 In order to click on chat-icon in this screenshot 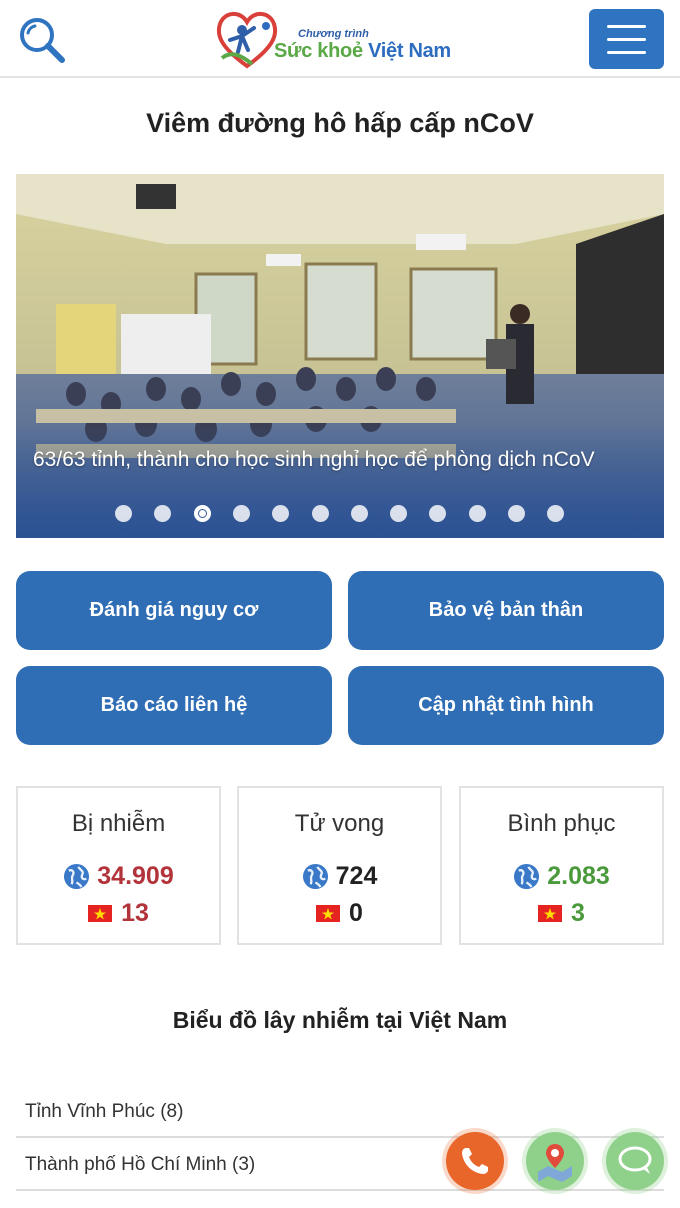, I will do `click(635, 1160)`.